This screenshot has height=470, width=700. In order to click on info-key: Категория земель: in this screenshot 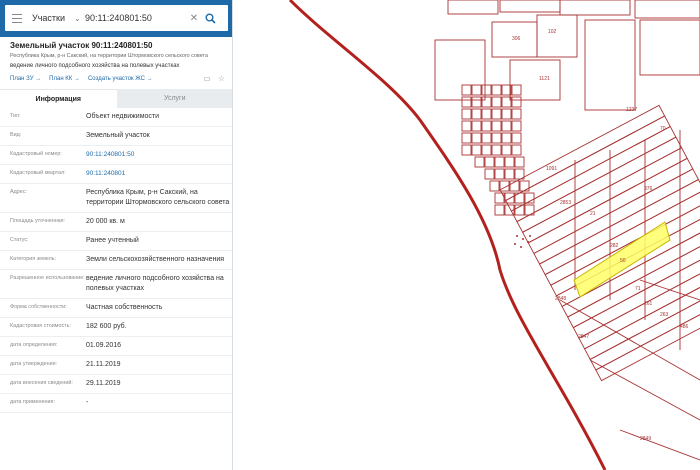, I will do `click(33, 259)`.